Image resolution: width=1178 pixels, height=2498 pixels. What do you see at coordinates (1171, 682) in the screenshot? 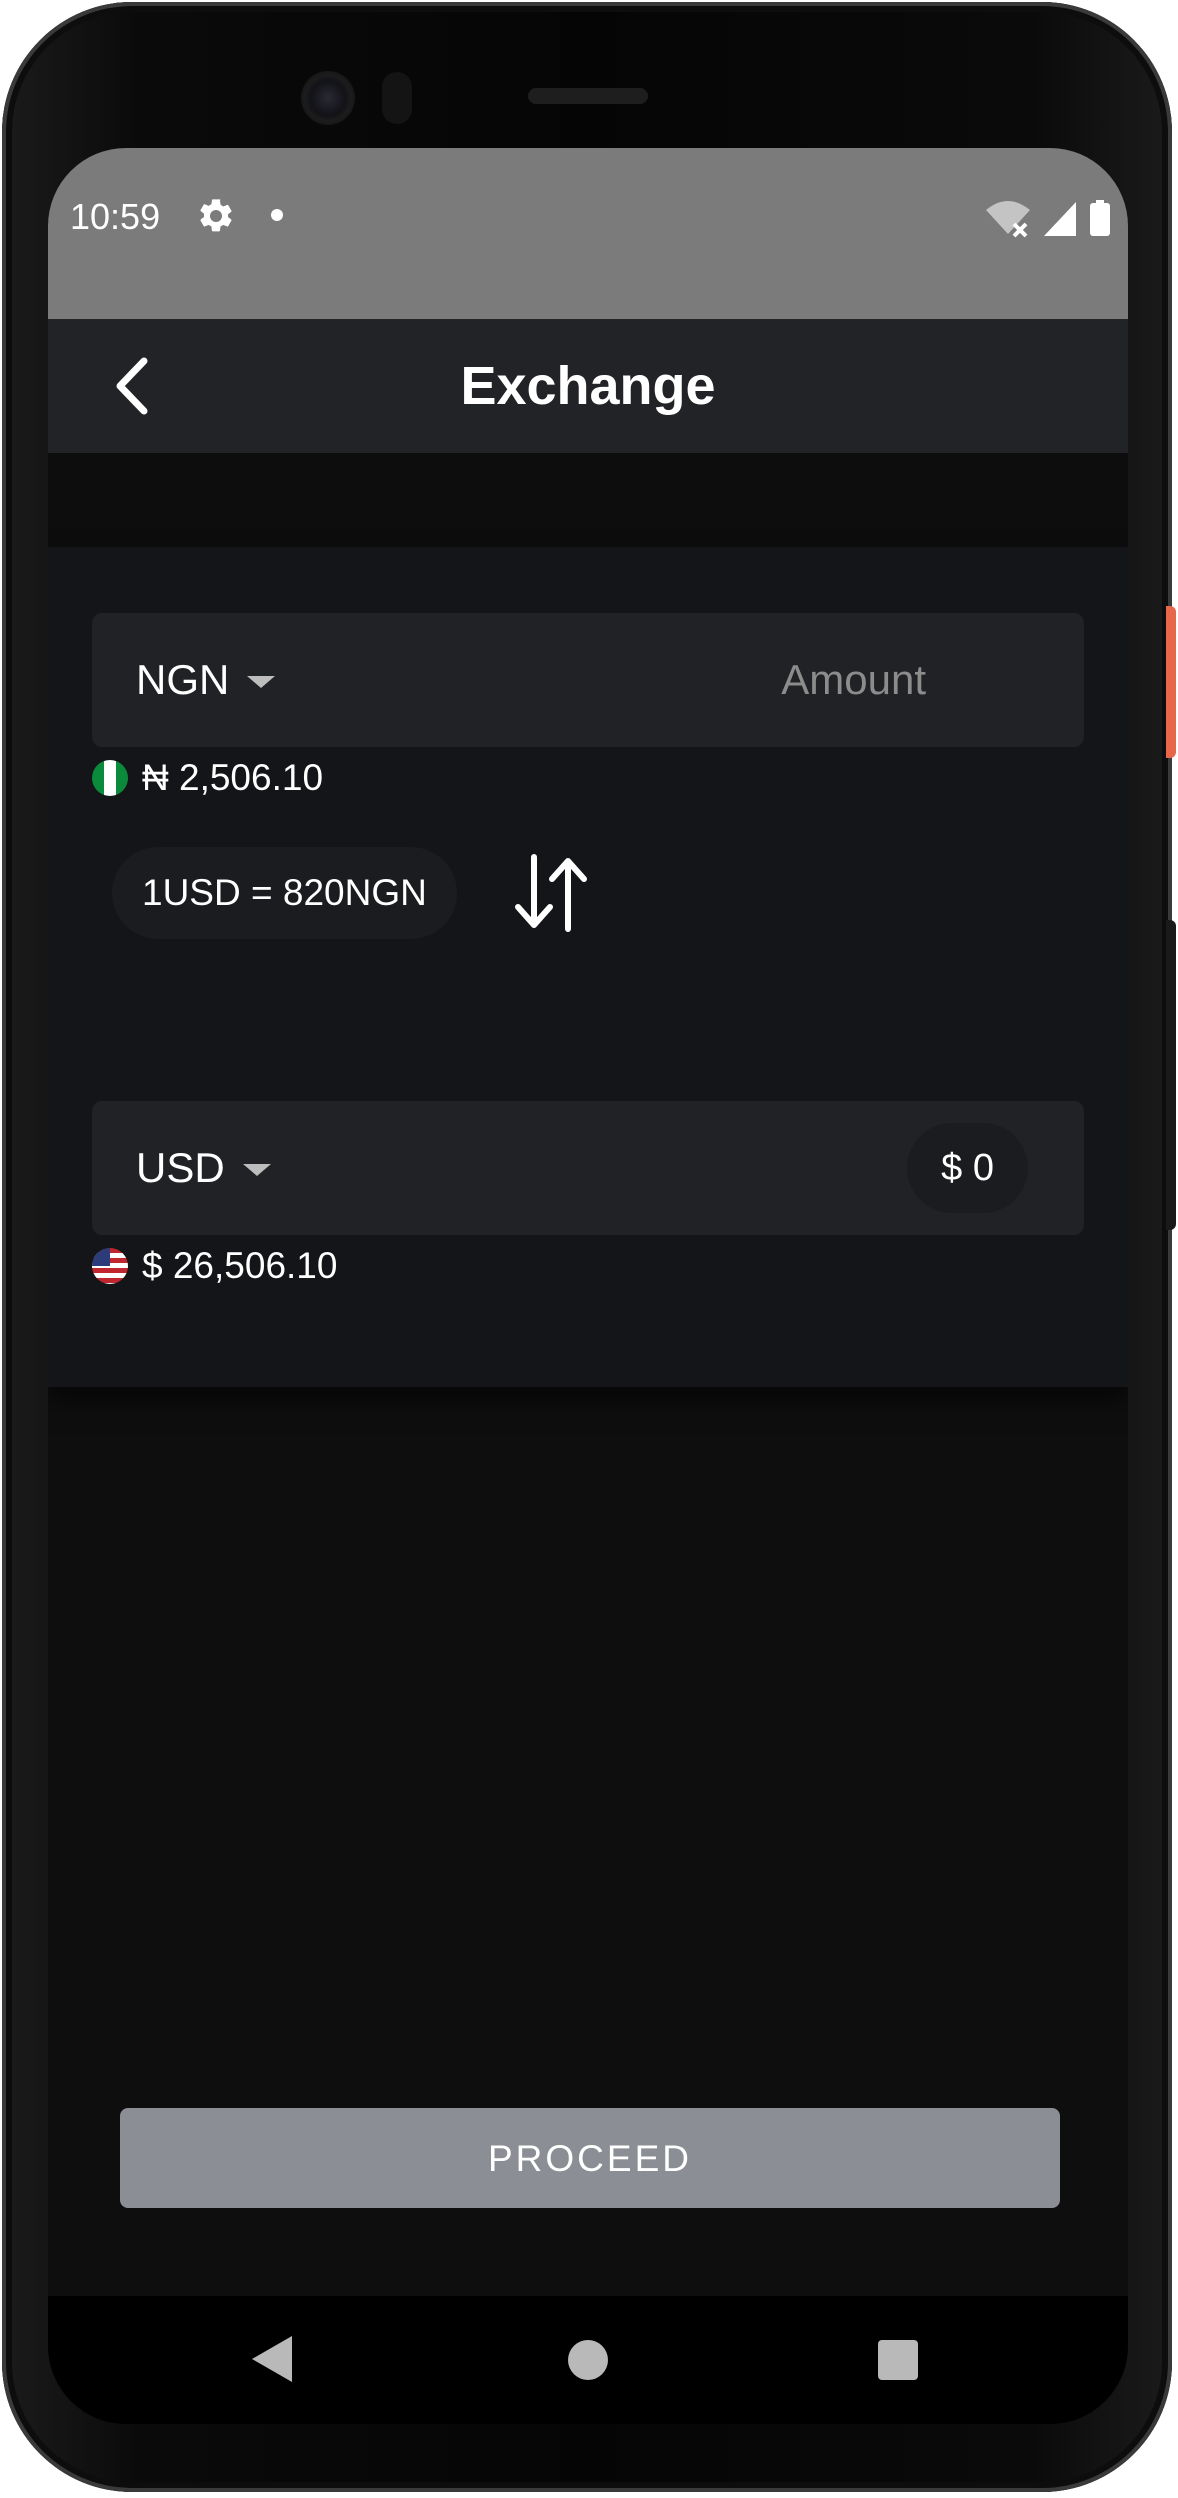
I see `power-button` at bounding box center [1171, 682].